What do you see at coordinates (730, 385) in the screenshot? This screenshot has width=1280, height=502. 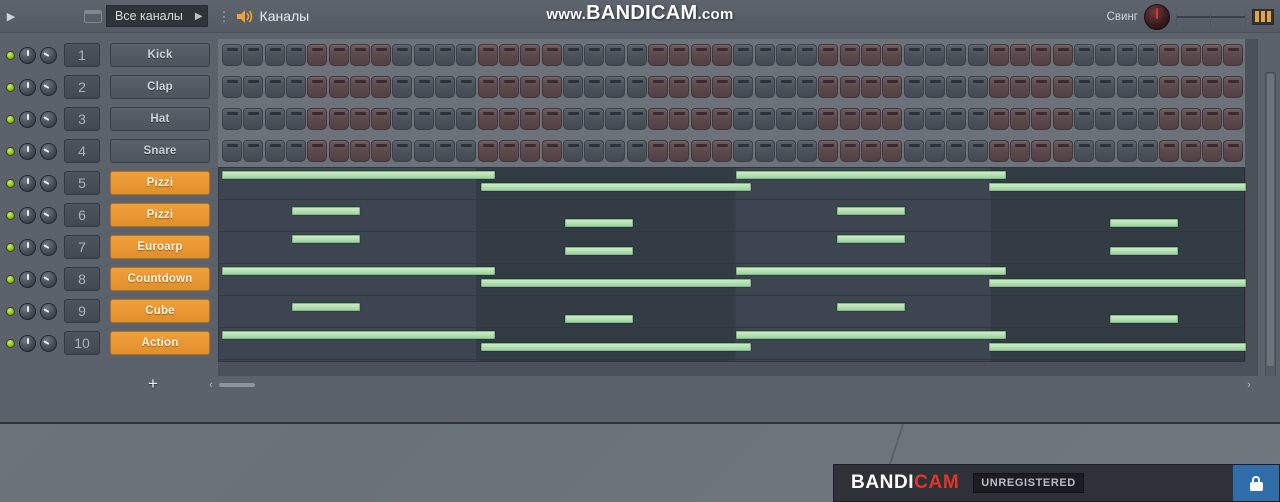 I see `horizontal-scrollbar: ‹ ›` at bounding box center [730, 385].